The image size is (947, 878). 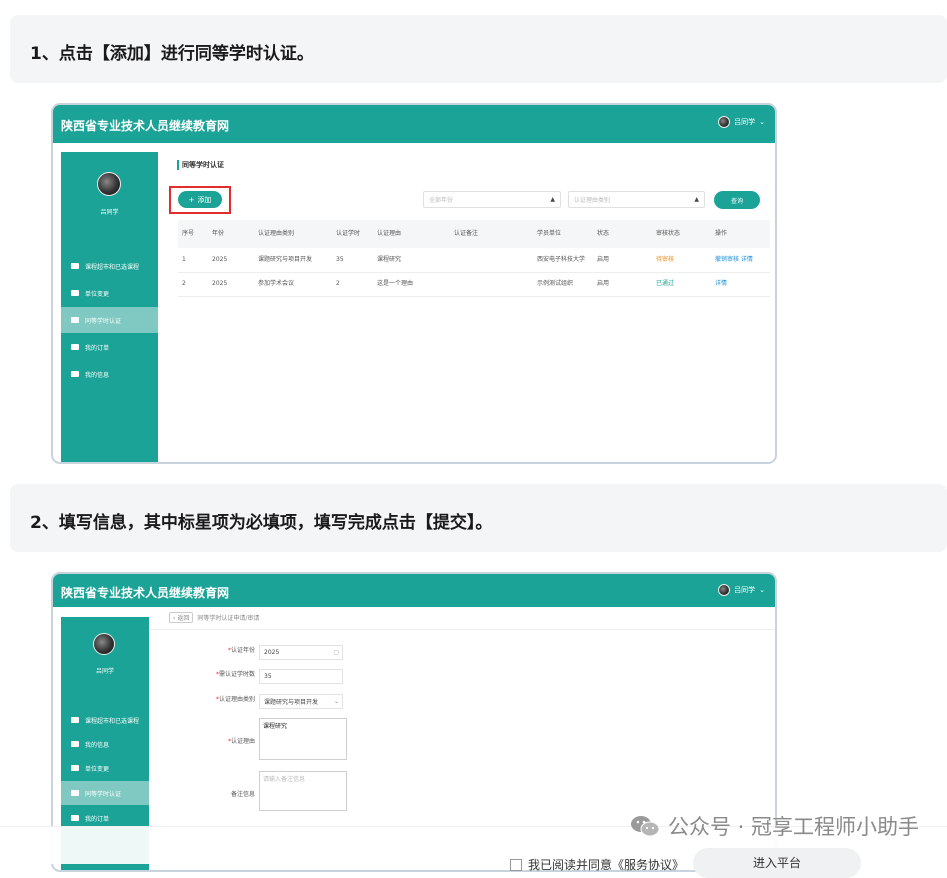 I want to click on hours-label-text: 需认证学时数, so click(x=236, y=674).